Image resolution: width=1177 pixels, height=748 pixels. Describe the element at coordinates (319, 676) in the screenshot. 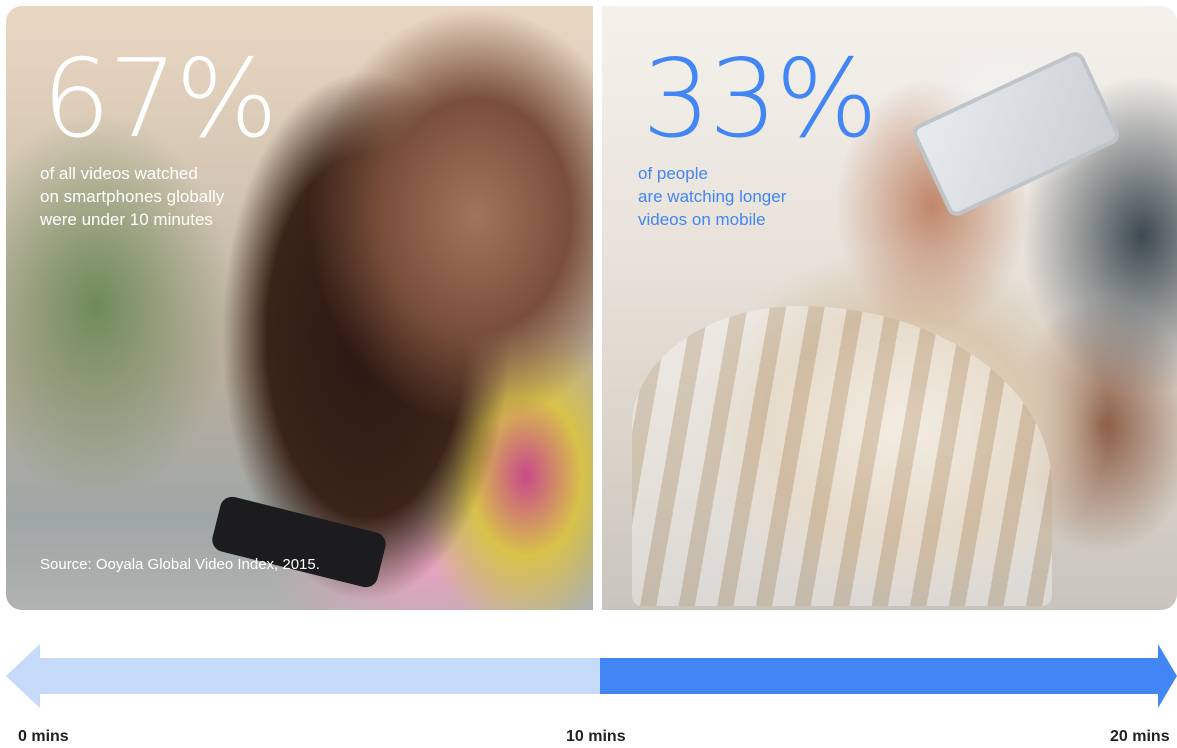

I see `short-duration-bar` at that location.